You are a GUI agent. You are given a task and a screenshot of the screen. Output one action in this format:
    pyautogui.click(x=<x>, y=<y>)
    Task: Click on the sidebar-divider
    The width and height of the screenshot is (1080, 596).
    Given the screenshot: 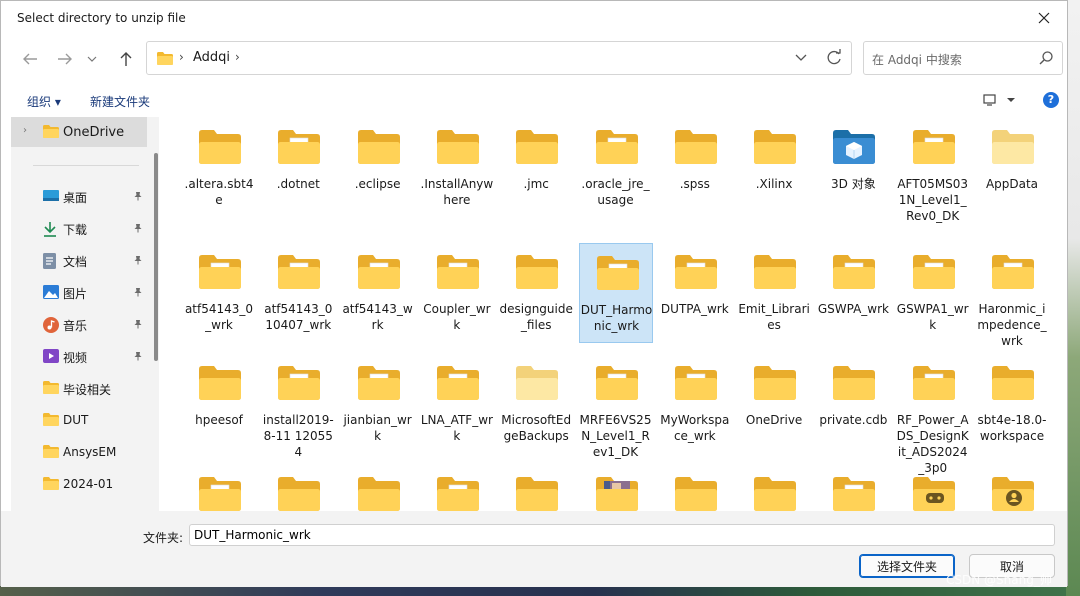 What is the action you would take?
    pyautogui.click(x=86, y=165)
    